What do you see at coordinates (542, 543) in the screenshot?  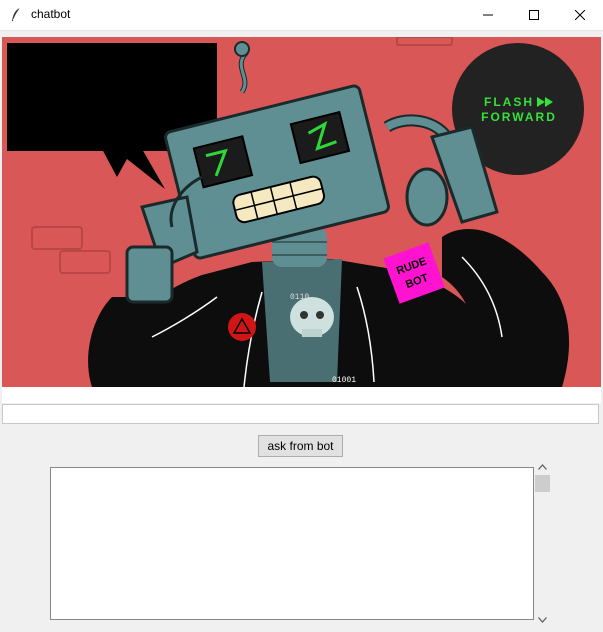 I see `response-scrollbar` at bounding box center [542, 543].